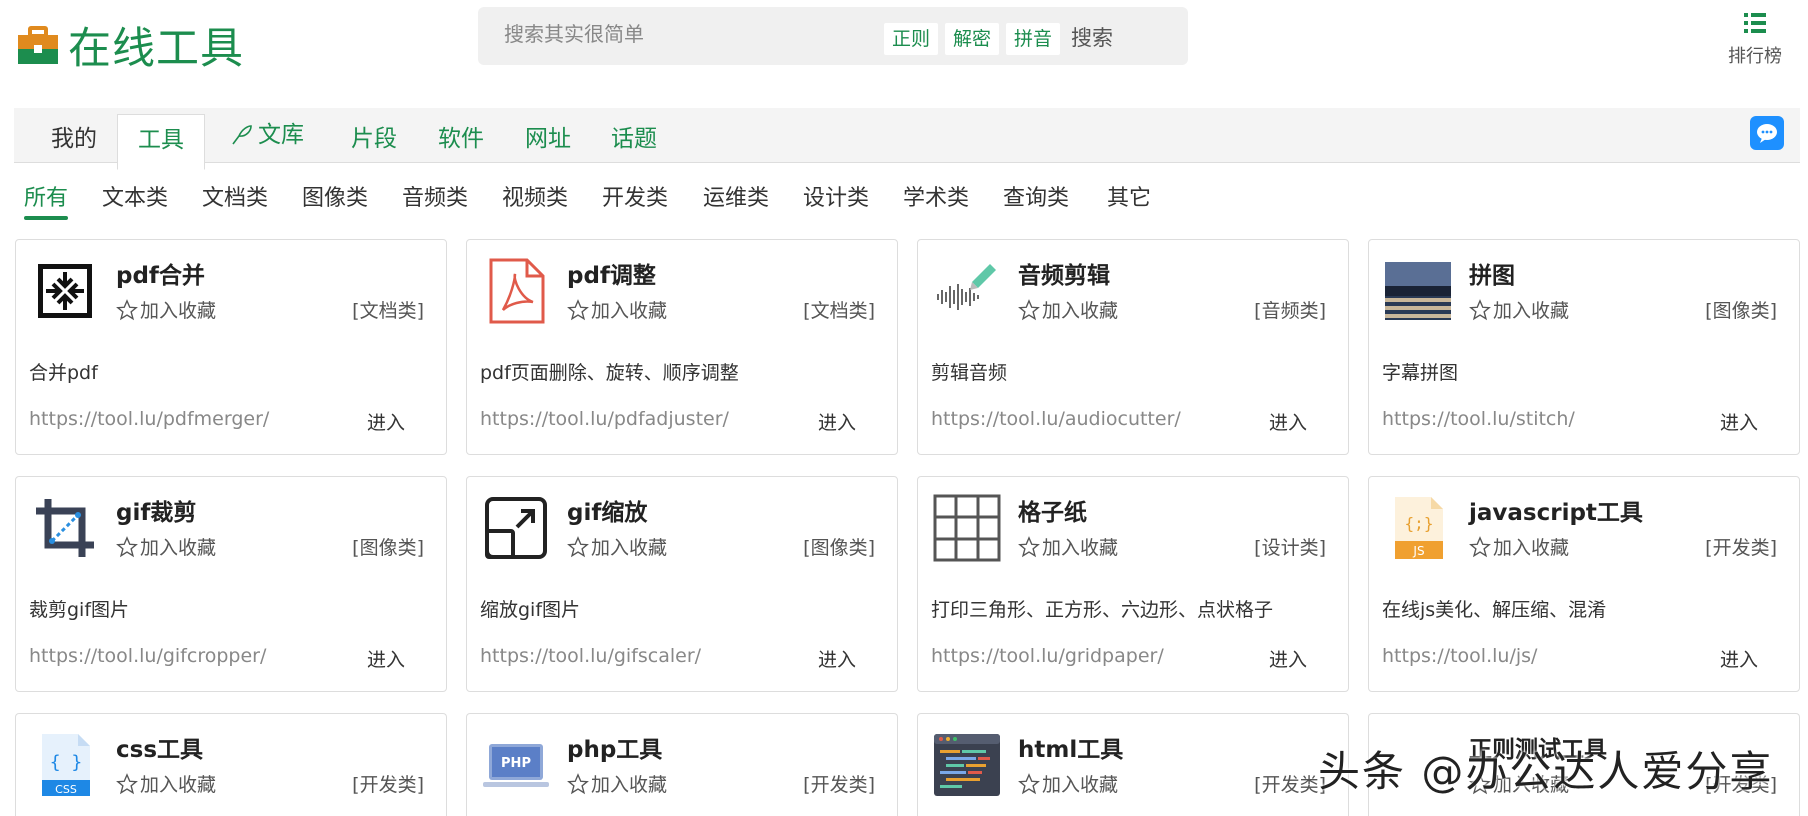  I want to click on tool-url: https://tool.lu/gridpaper/, so click(1047, 656).